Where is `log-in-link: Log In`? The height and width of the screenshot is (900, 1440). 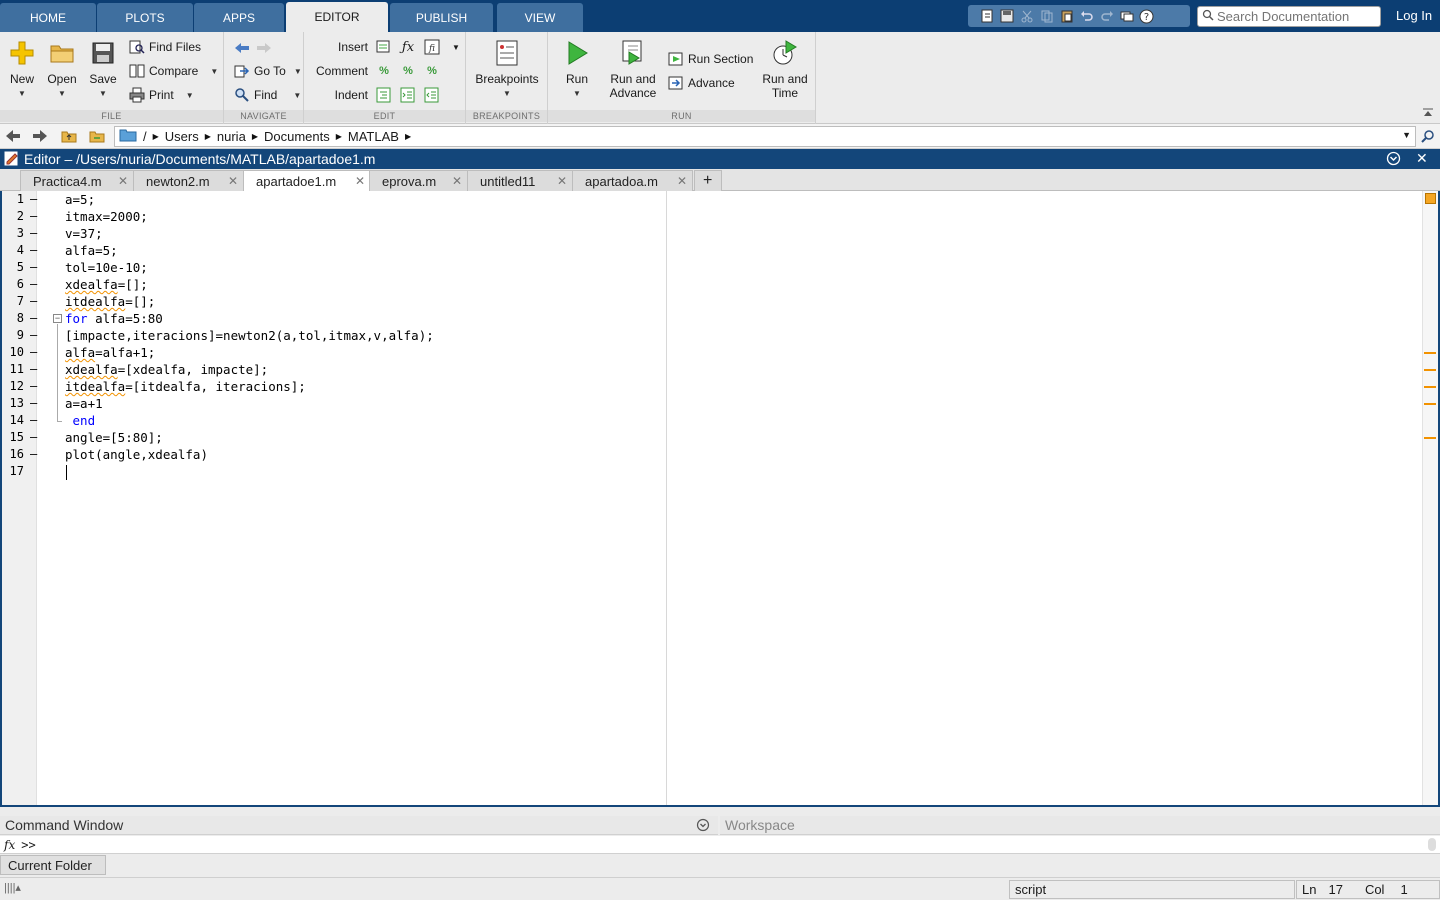 log-in-link: Log In is located at coordinates (1414, 15).